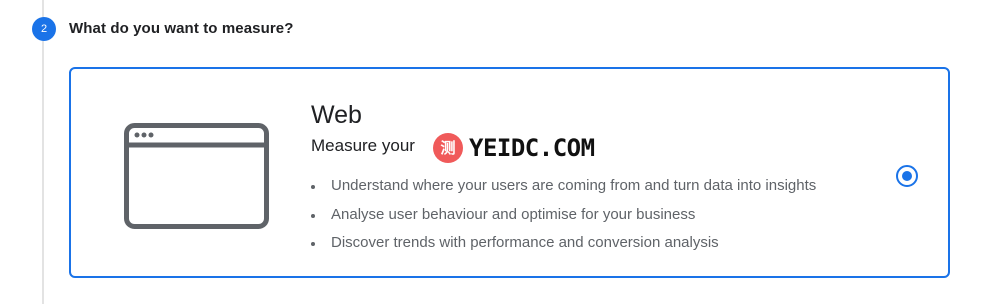  I want to click on stepper-line, so click(43, 152).